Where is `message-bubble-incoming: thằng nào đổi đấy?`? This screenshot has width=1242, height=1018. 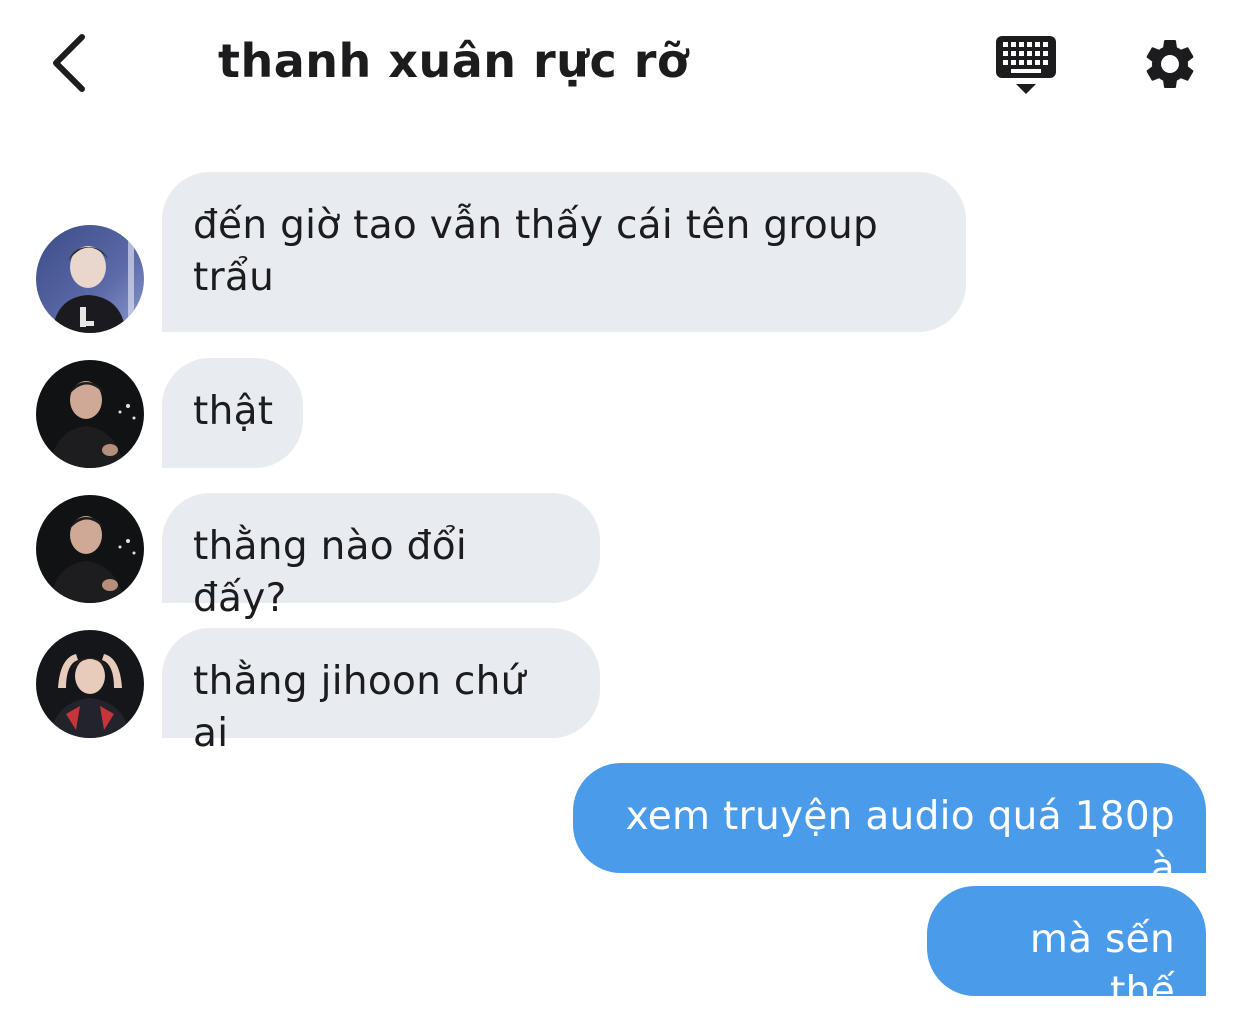
message-bubble-incoming: thằng nào đổi đấy? is located at coordinates (381, 557).